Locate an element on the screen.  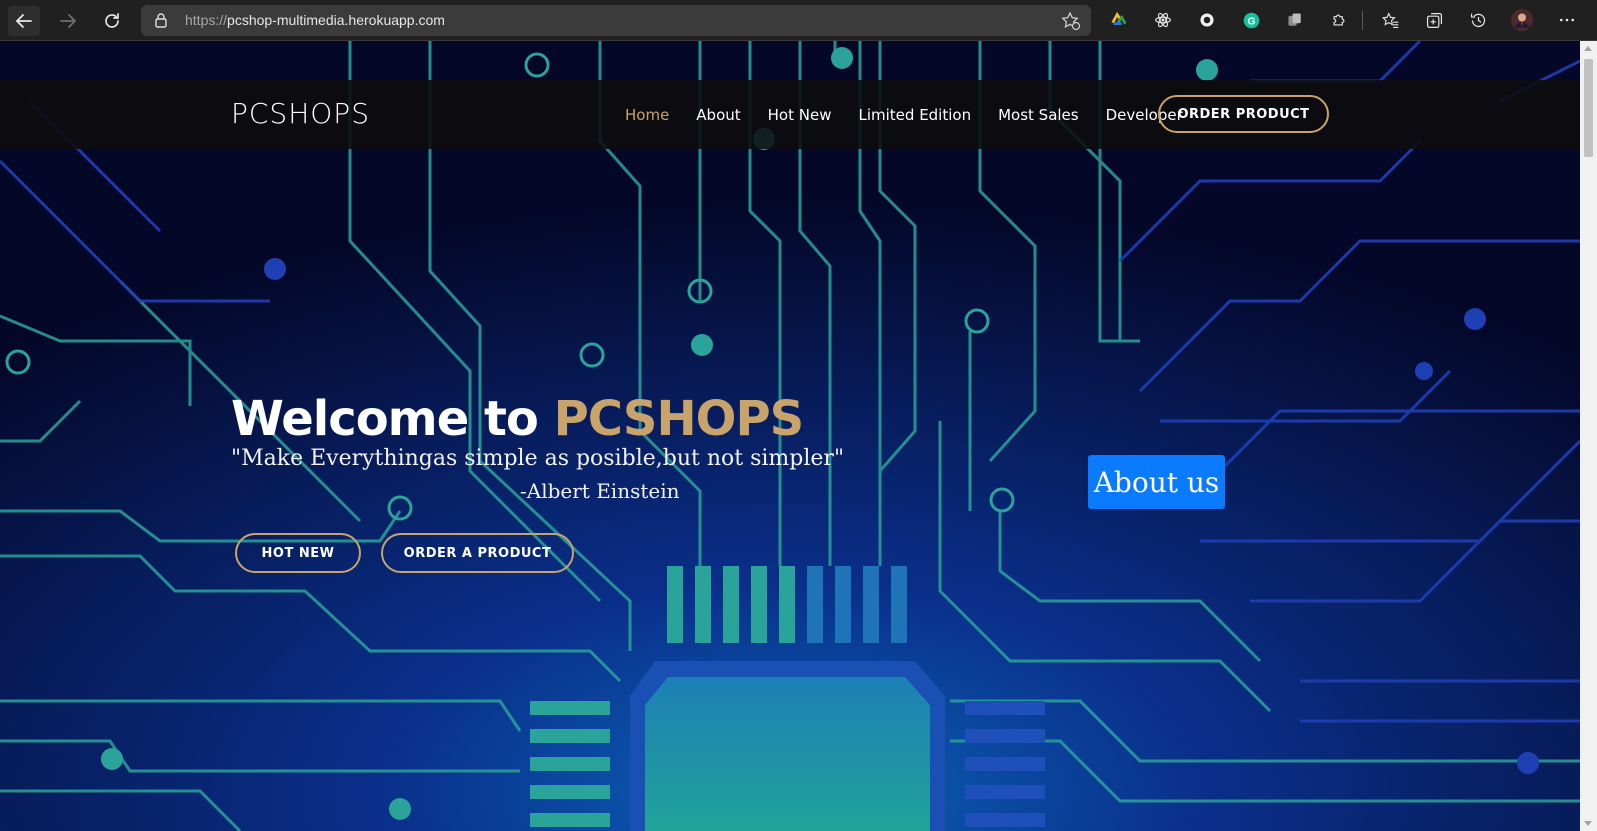
extension-colorful-icon is located at coordinates (1119, 20).